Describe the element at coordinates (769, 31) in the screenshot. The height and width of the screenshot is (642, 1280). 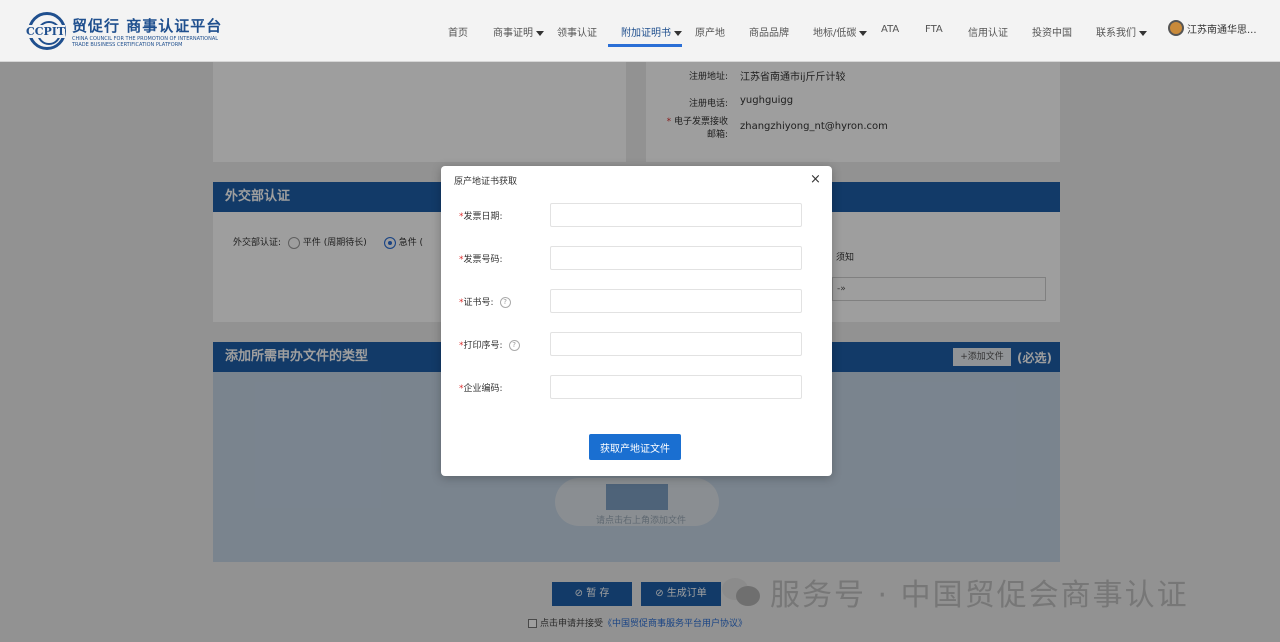
I see `nav-brand: 商品品牌` at that location.